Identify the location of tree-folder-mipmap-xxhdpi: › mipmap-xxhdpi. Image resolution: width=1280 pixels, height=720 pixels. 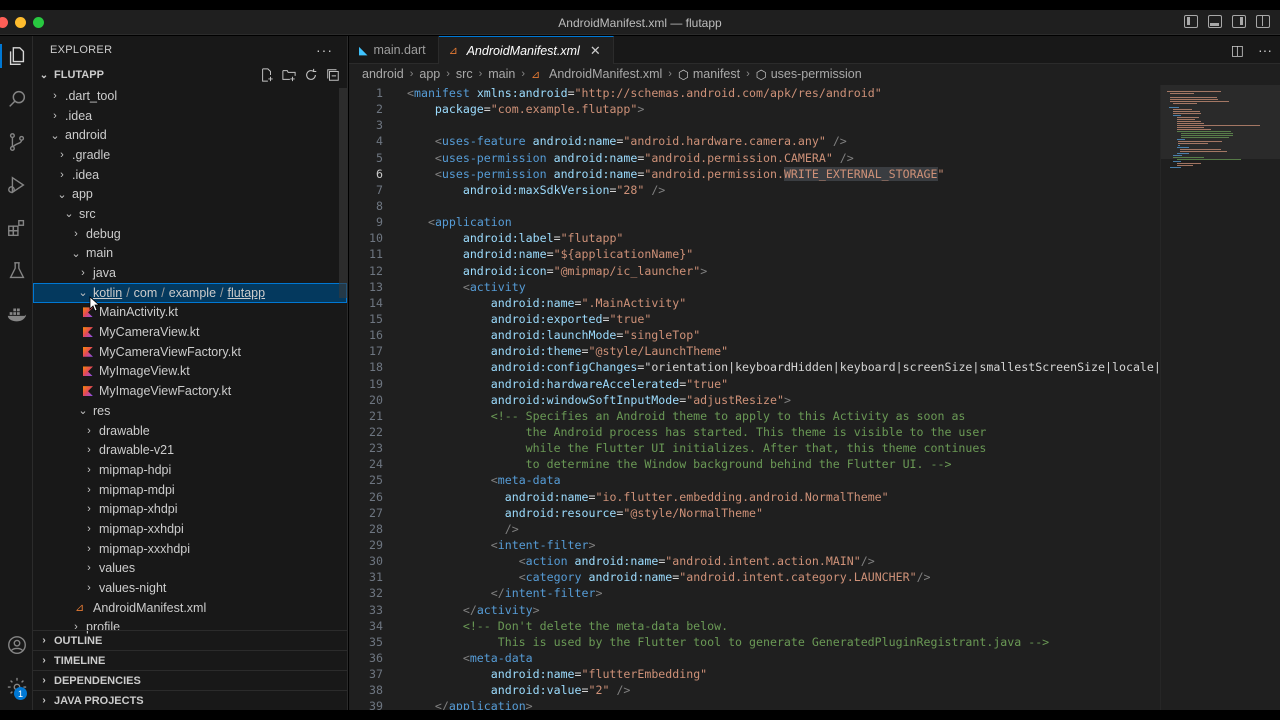
(190, 529).